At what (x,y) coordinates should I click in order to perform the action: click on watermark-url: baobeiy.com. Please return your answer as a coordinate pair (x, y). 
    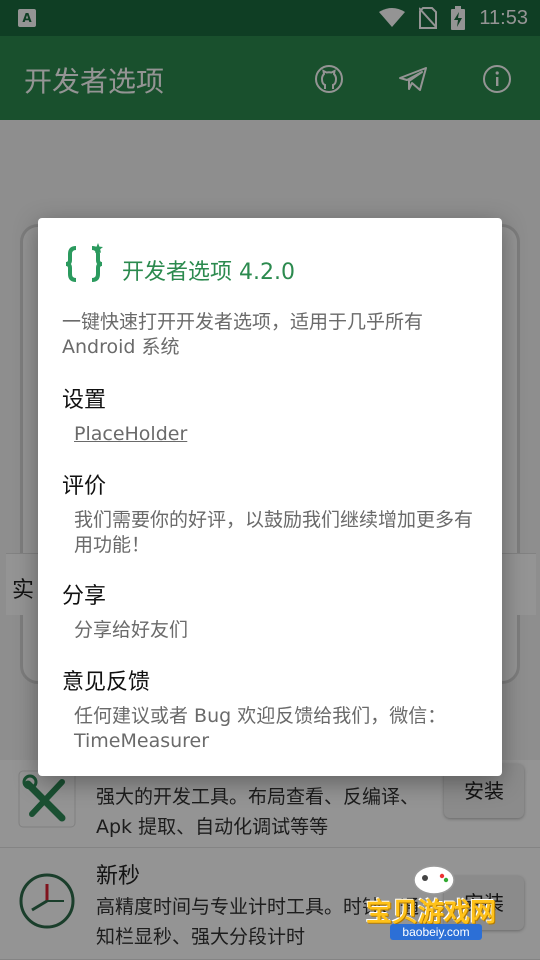
    Looking at the image, I should click on (436, 932).